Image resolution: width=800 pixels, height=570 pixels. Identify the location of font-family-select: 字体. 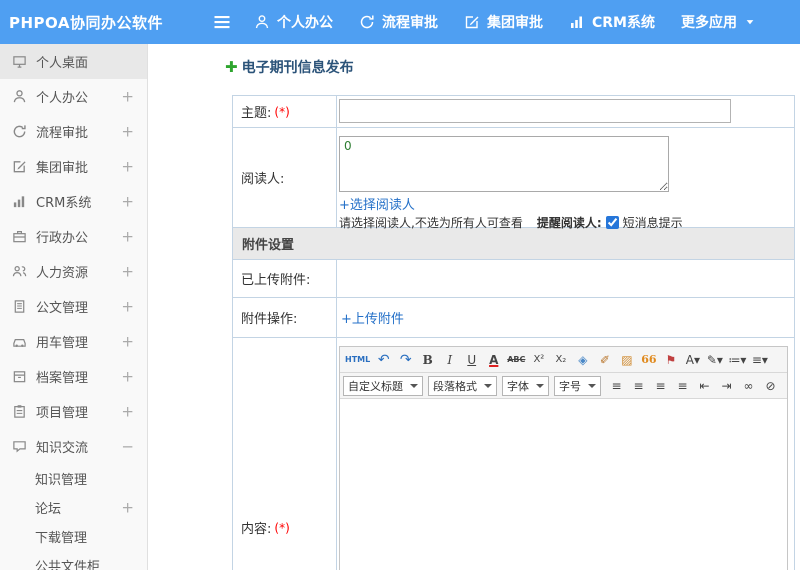
(525, 385).